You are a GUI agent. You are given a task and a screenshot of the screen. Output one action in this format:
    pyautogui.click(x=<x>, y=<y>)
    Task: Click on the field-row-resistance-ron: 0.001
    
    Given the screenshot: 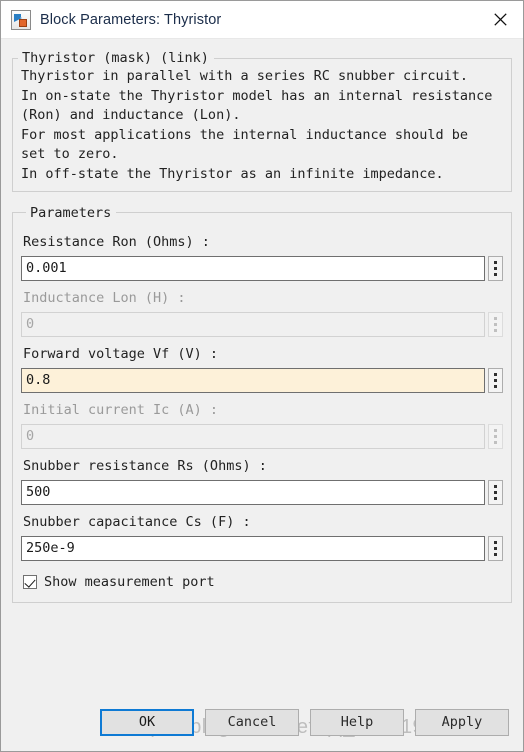 What is the action you would take?
    pyautogui.click(x=262, y=268)
    